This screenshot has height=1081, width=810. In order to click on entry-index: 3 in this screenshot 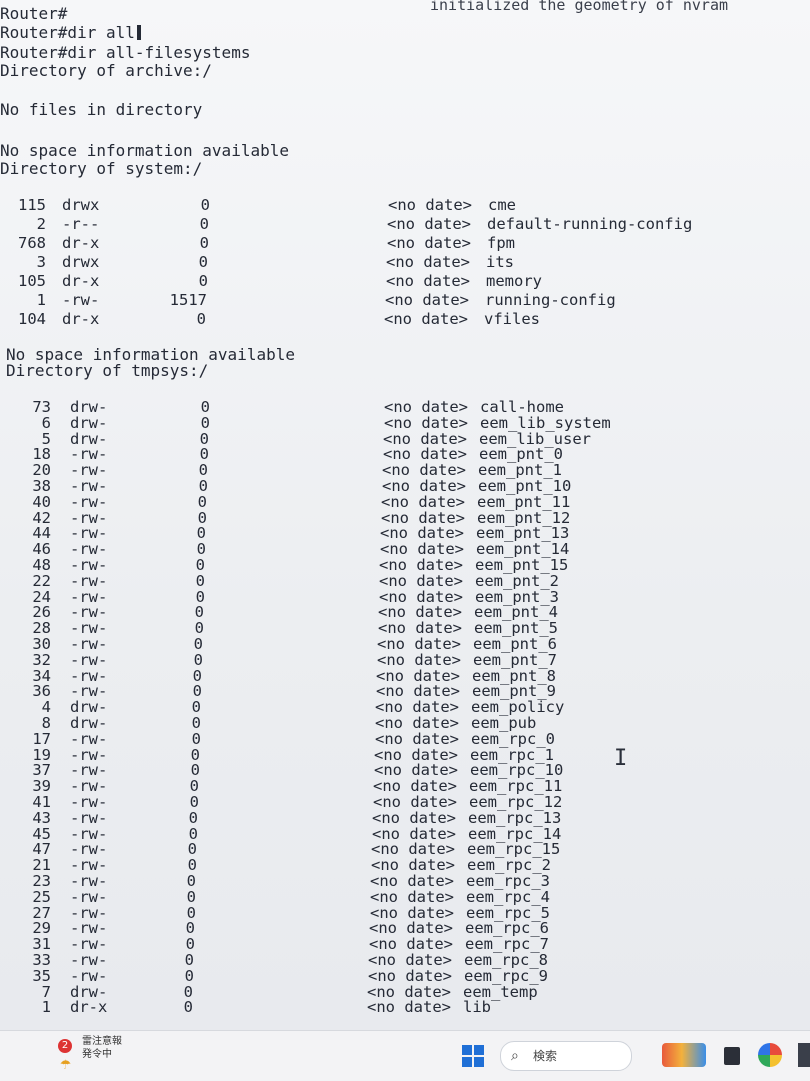, I will do `click(41, 262)`.